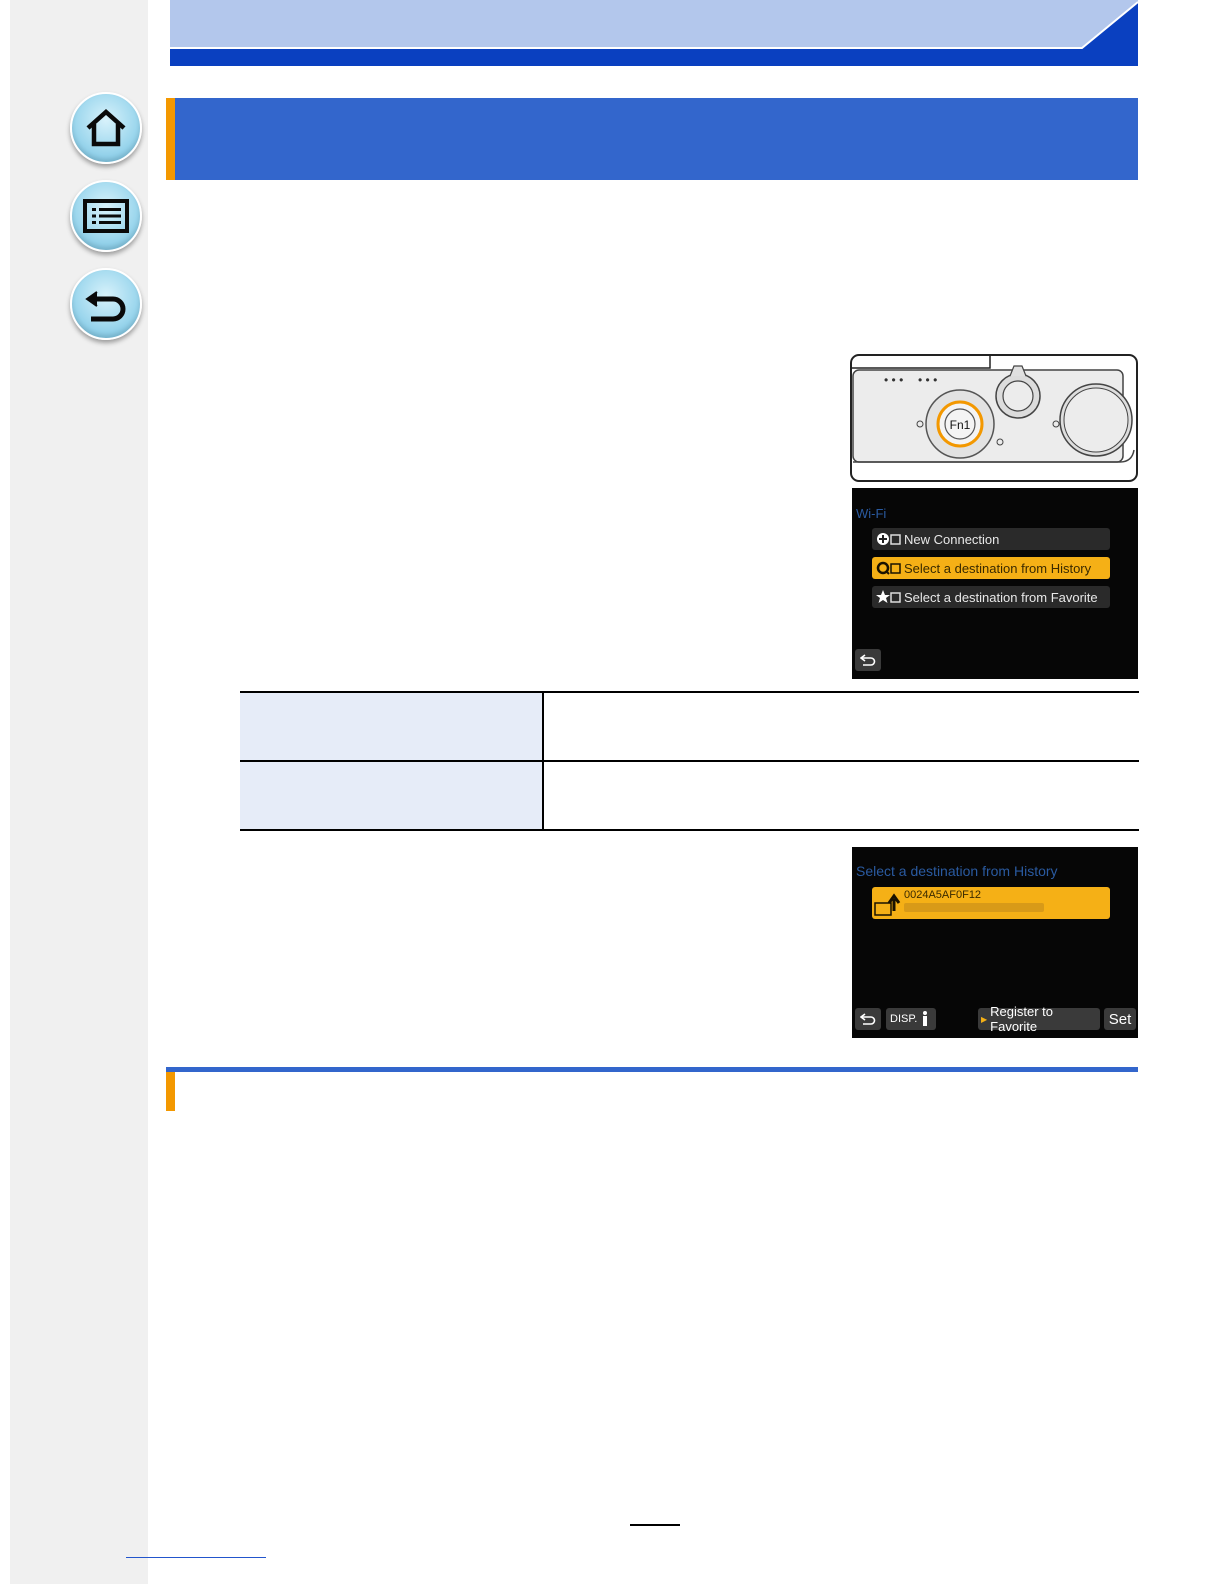 The height and width of the screenshot is (1584, 1224). What do you see at coordinates (655, 1525) in the screenshot?
I see `page-number-rule` at bounding box center [655, 1525].